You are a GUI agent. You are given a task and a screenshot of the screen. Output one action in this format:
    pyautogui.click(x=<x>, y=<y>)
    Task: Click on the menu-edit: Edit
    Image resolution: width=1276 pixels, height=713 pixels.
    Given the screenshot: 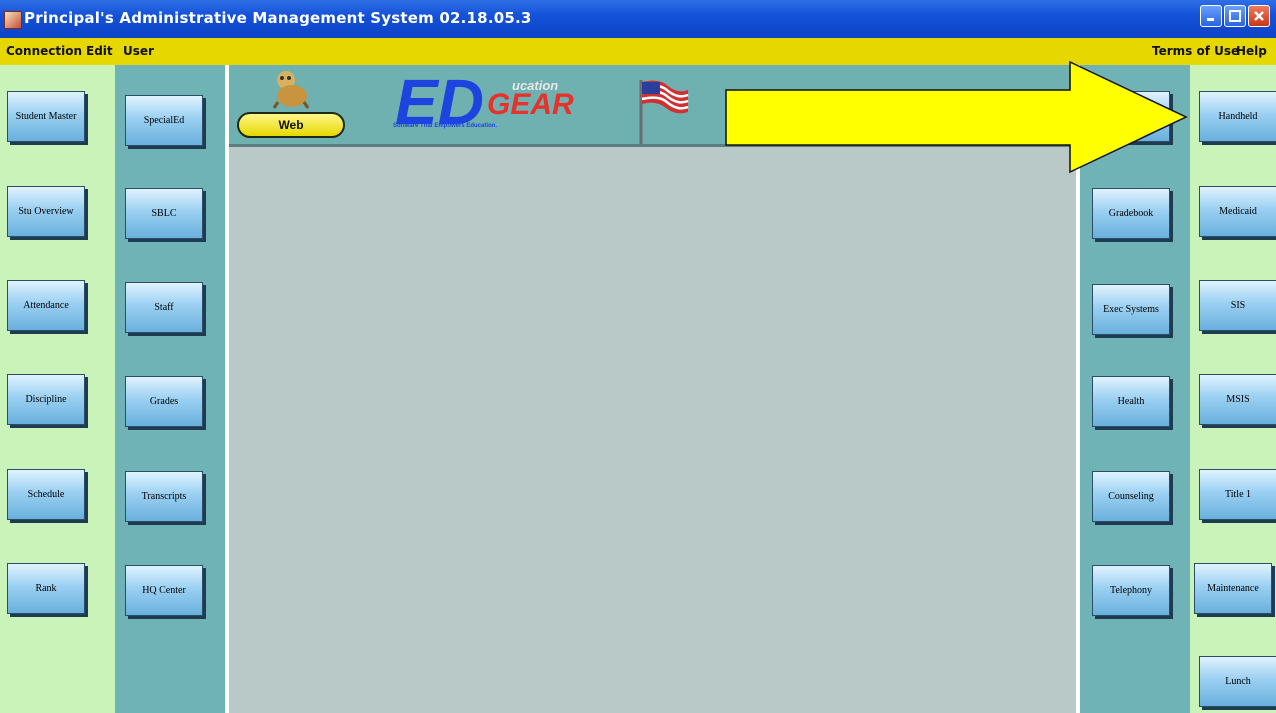 What is the action you would take?
    pyautogui.click(x=99, y=51)
    